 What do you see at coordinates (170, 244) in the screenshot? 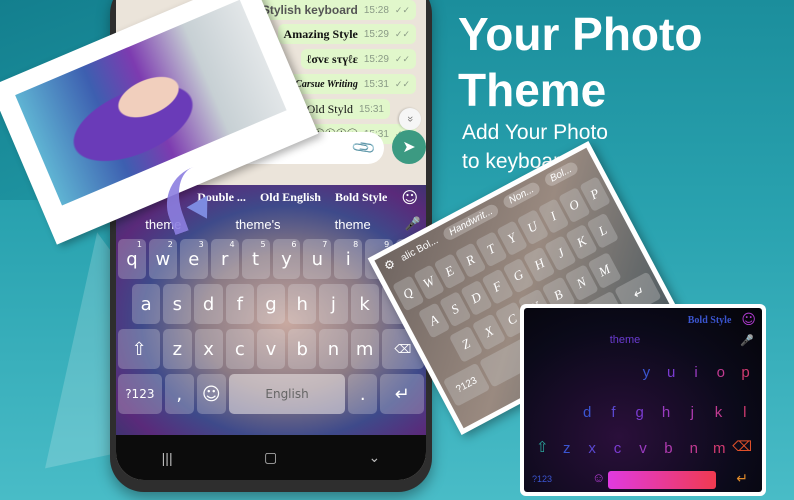
I see `key-hint-number: 2` at bounding box center [170, 244].